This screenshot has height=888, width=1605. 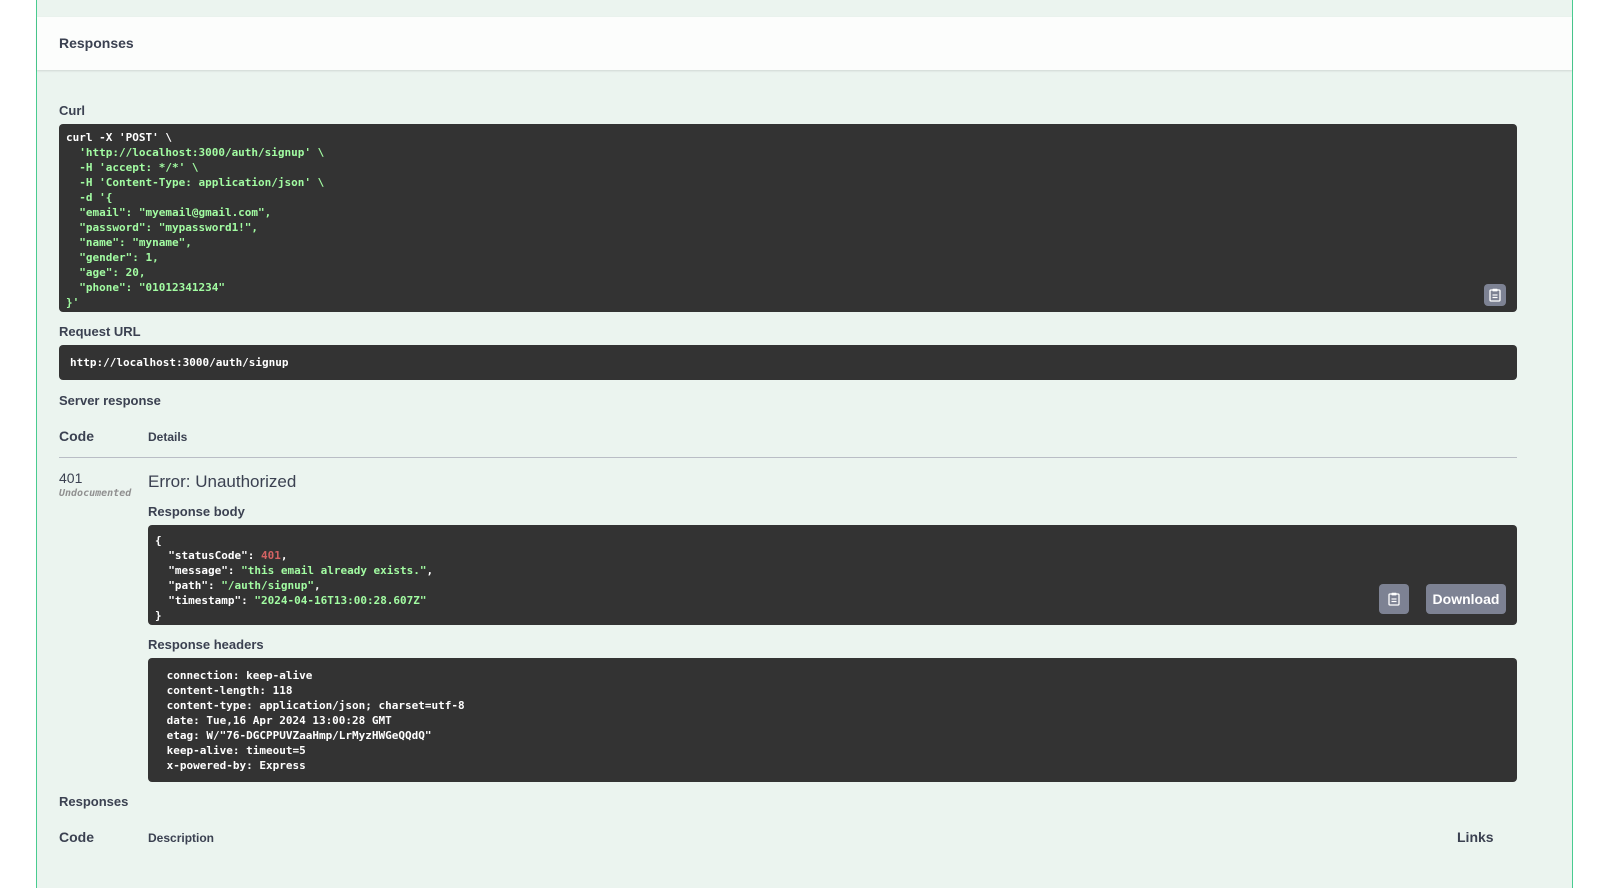 What do you see at coordinates (804, 43) in the screenshot?
I see `responses-section-header: Responses` at bounding box center [804, 43].